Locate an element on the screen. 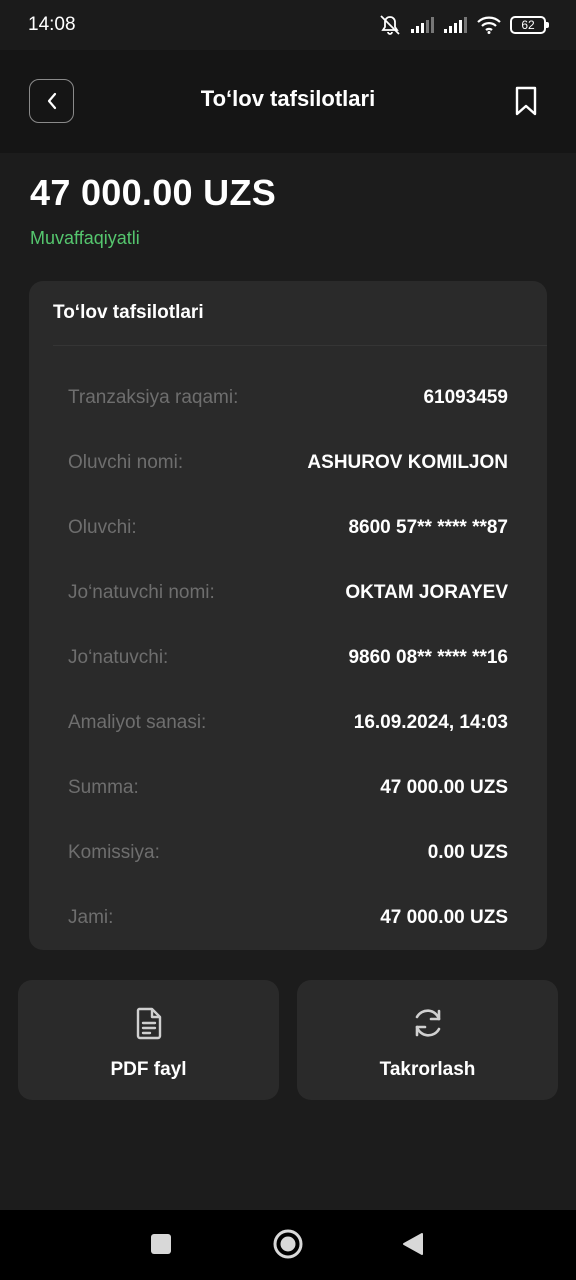  wifi-icon is located at coordinates (489, 25).